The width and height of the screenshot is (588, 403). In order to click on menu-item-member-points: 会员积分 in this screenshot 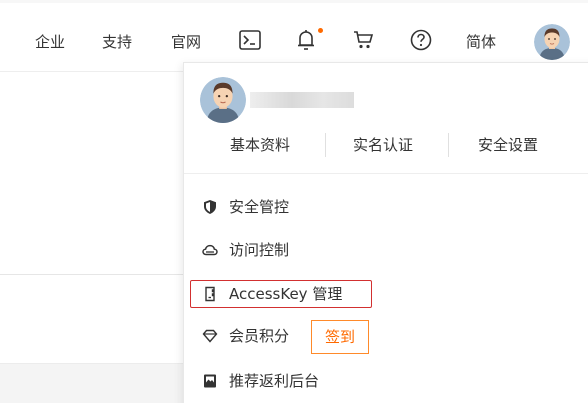, I will do `click(249, 336)`.